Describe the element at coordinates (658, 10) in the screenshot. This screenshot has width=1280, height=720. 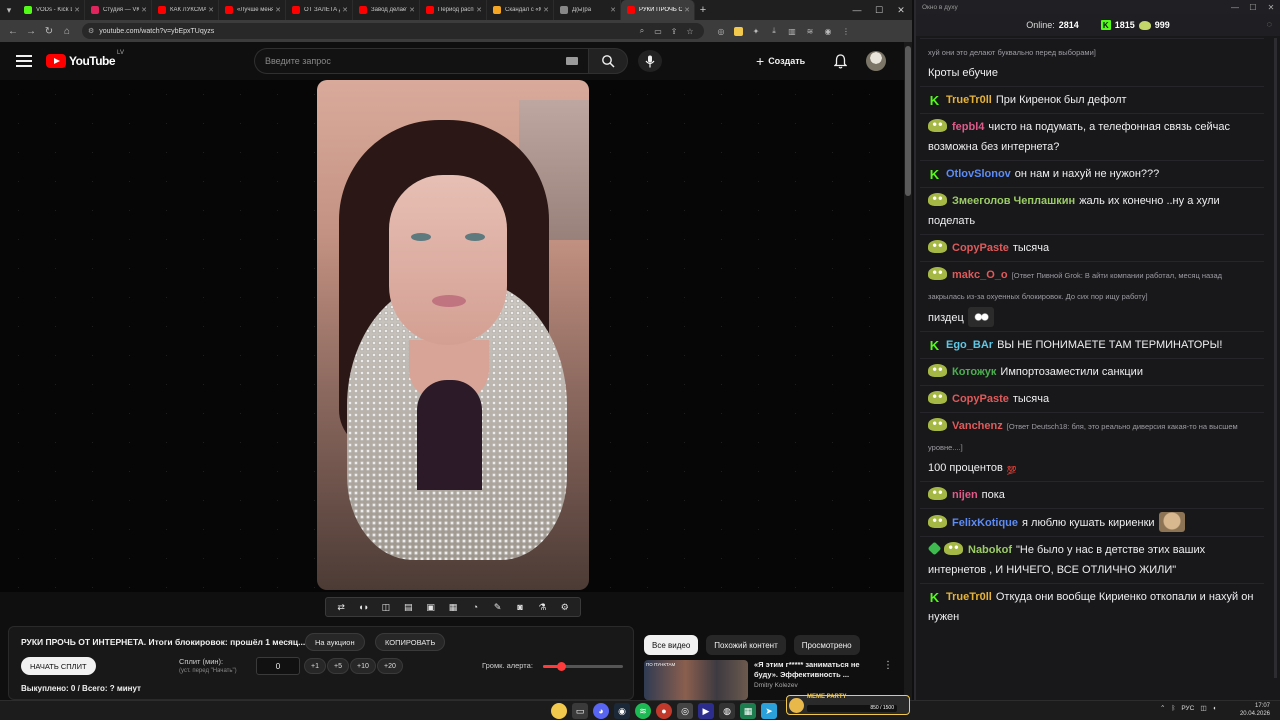
I see `browser-tab: РУКИ ПРОЧЬ О ✕` at that location.